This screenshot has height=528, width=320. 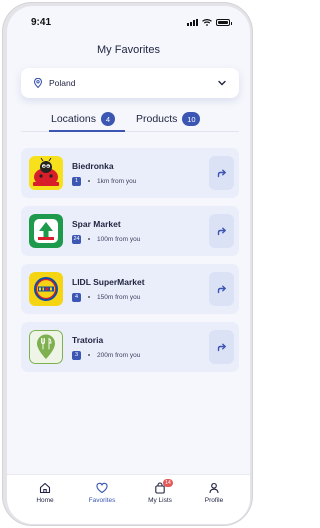 I want to click on signal-icon, so click(x=192, y=22).